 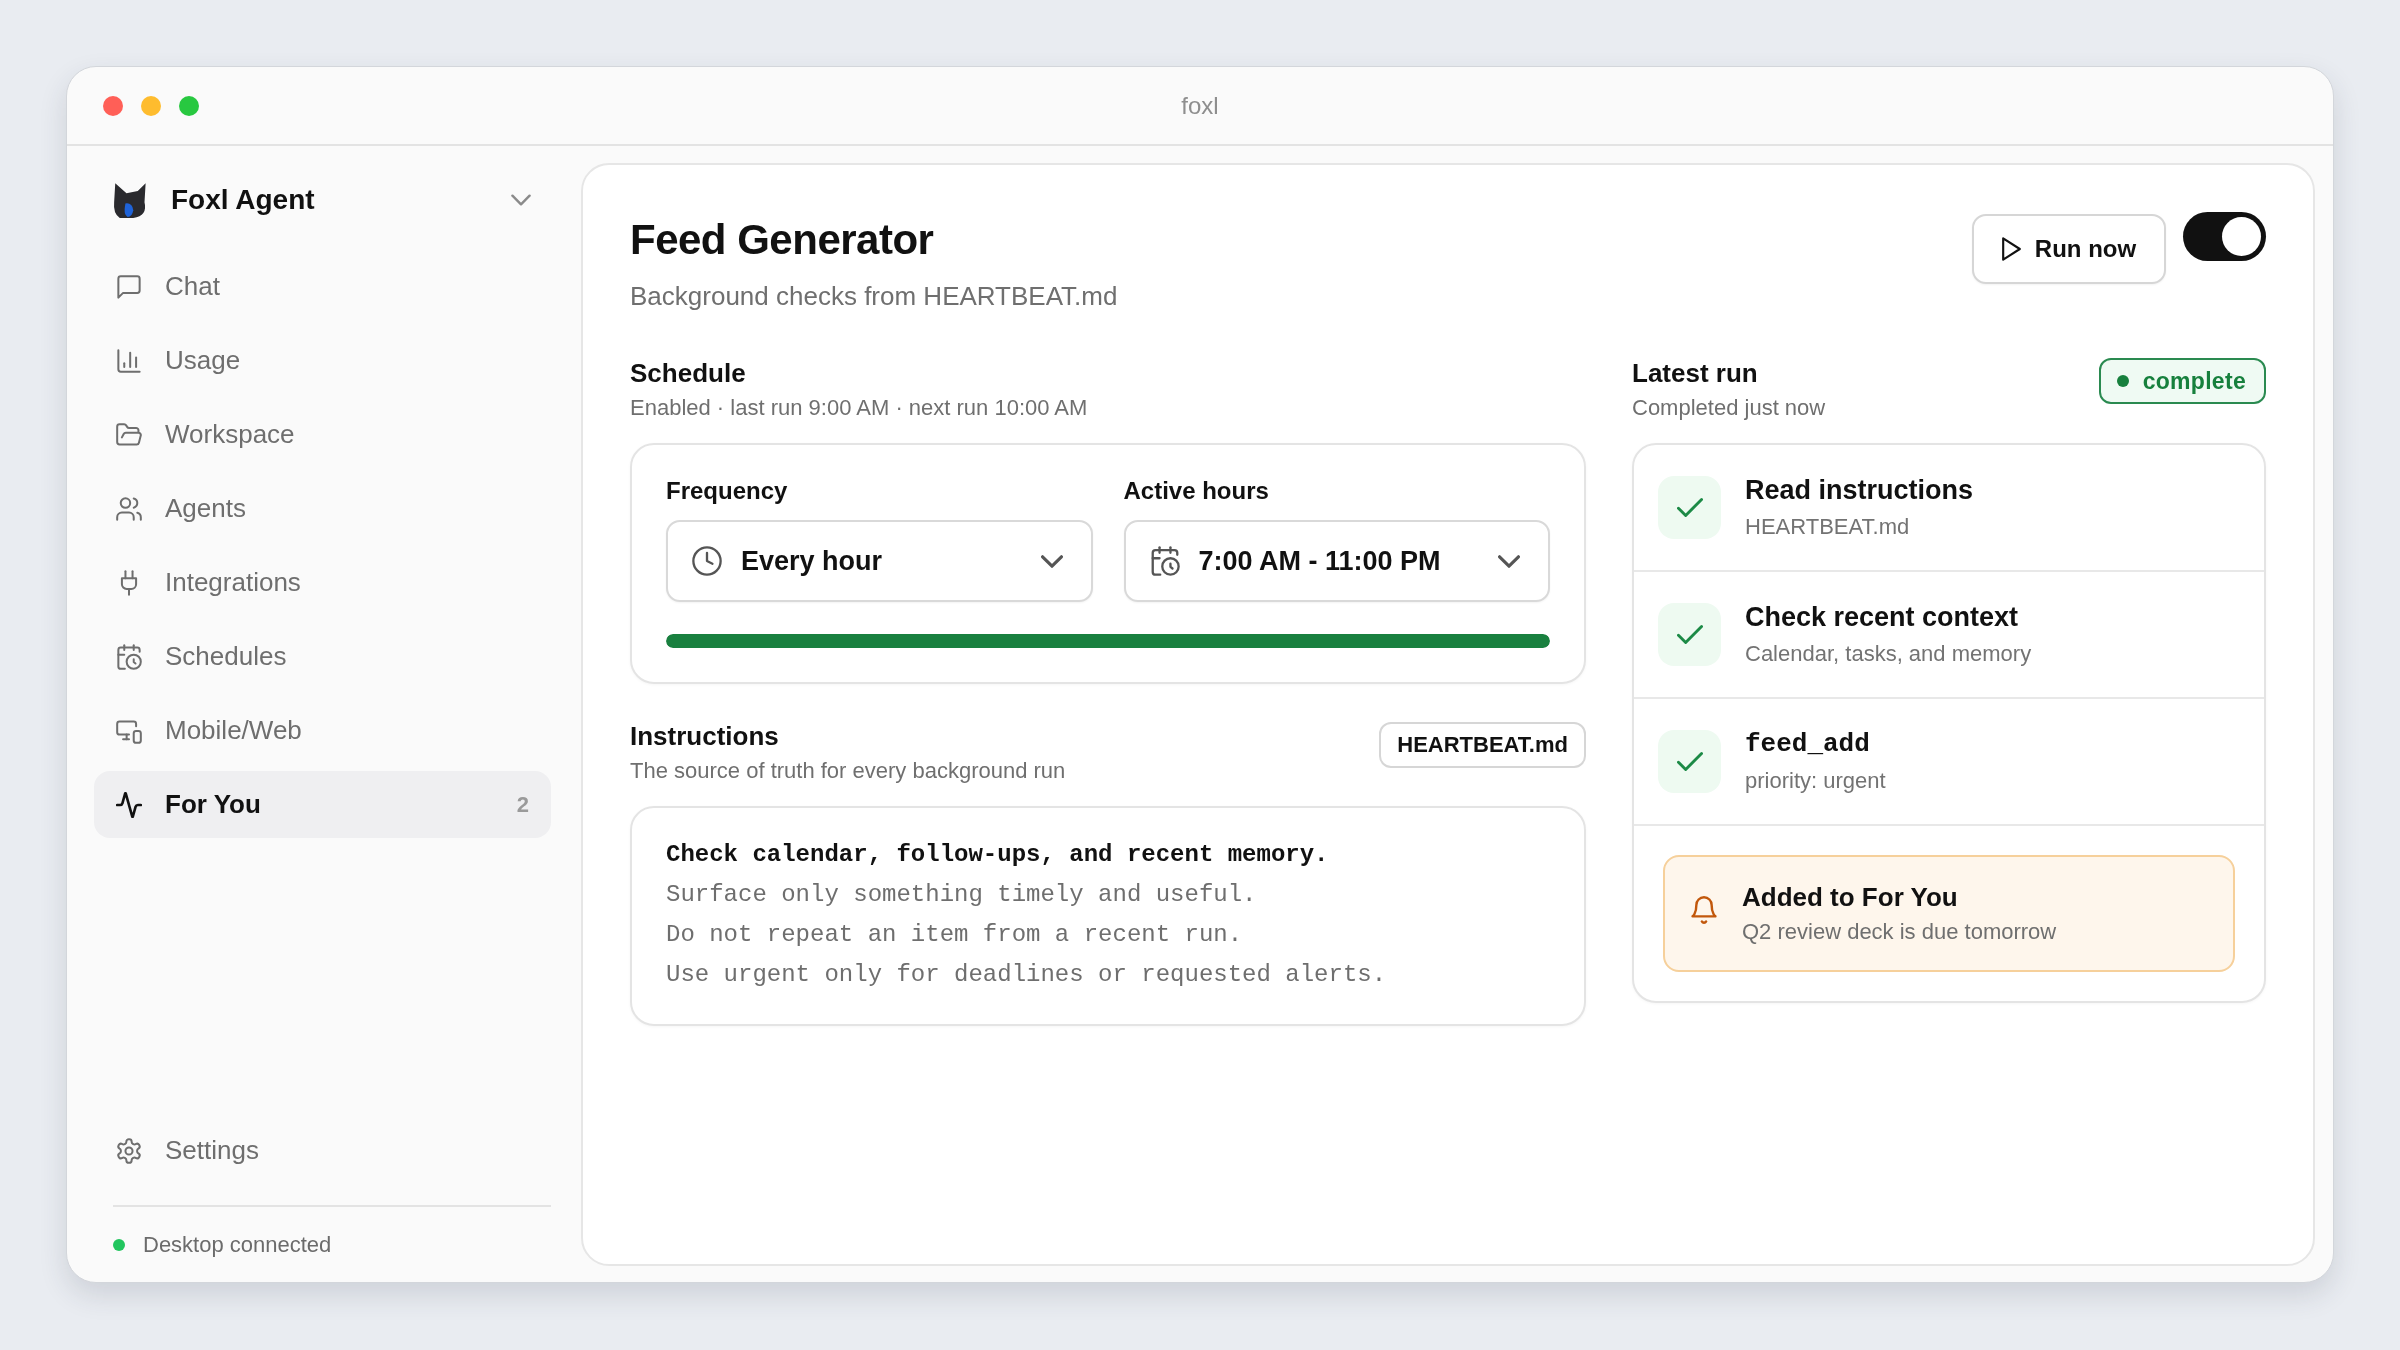 I want to click on sidebar-item: For You 2, so click(x=322, y=804).